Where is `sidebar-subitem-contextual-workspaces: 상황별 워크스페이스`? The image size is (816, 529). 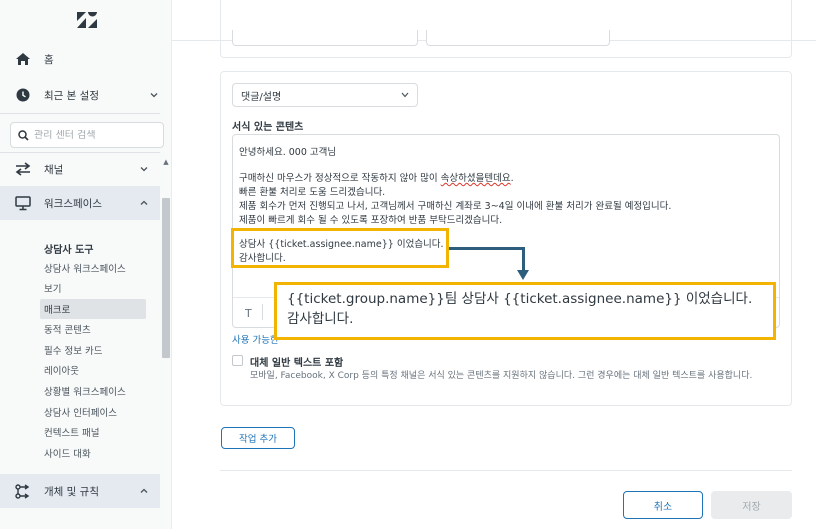
sidebar-subitem-contextual-workspaces: 상황별 워크스페이스 is located at coordinates (93, 391).